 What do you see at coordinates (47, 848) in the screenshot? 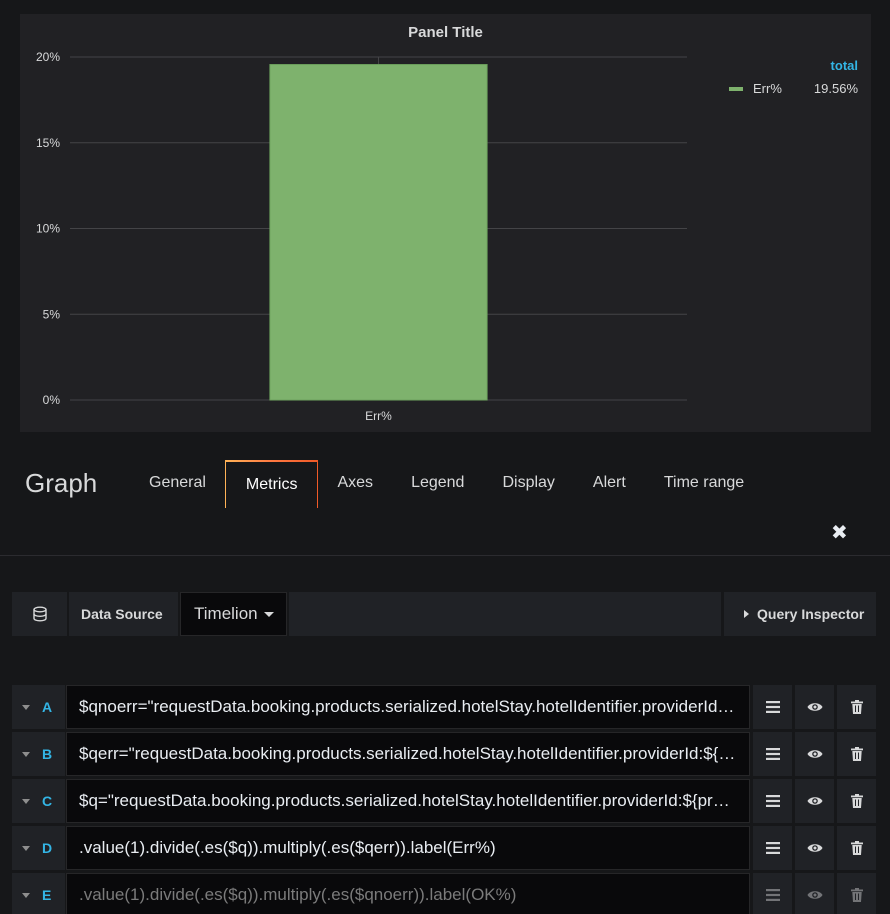
I see `query-letter: D` at bounding box center [47, 848].